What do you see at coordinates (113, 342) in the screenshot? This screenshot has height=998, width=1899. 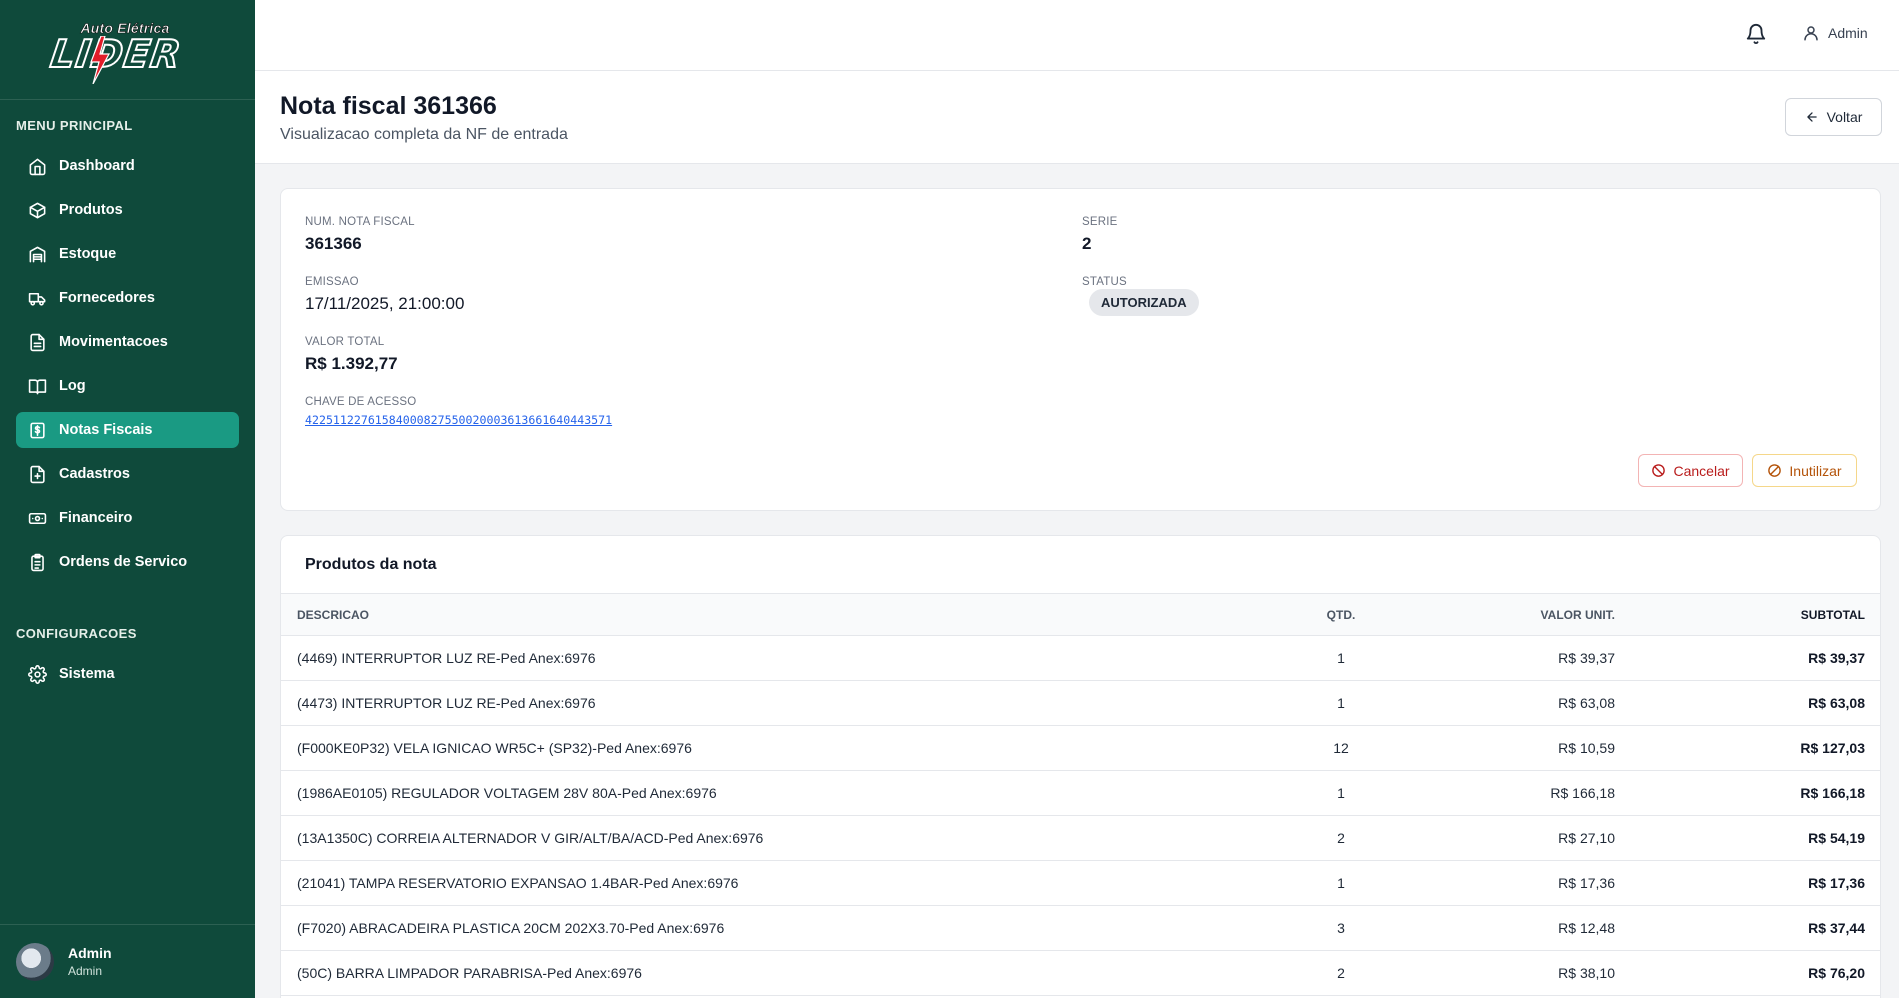 I see `sidebar-item-label: Movimentacoes` at bounding box center [113, 342].